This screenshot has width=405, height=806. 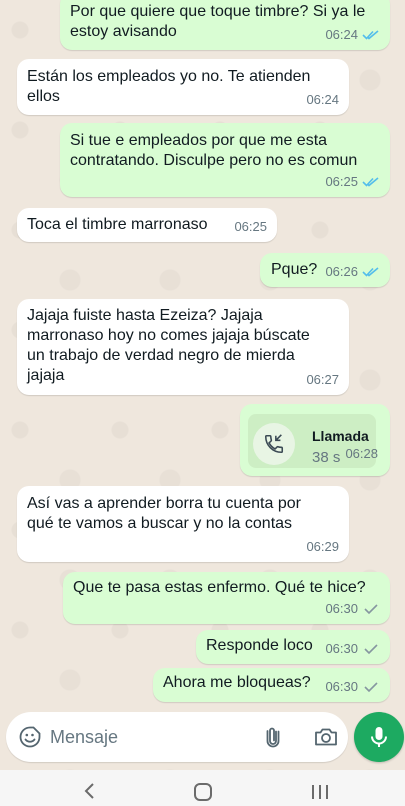 I want to click on call-message-bubble: Llamada 38 s 06:28, so click(x=315, y=440).